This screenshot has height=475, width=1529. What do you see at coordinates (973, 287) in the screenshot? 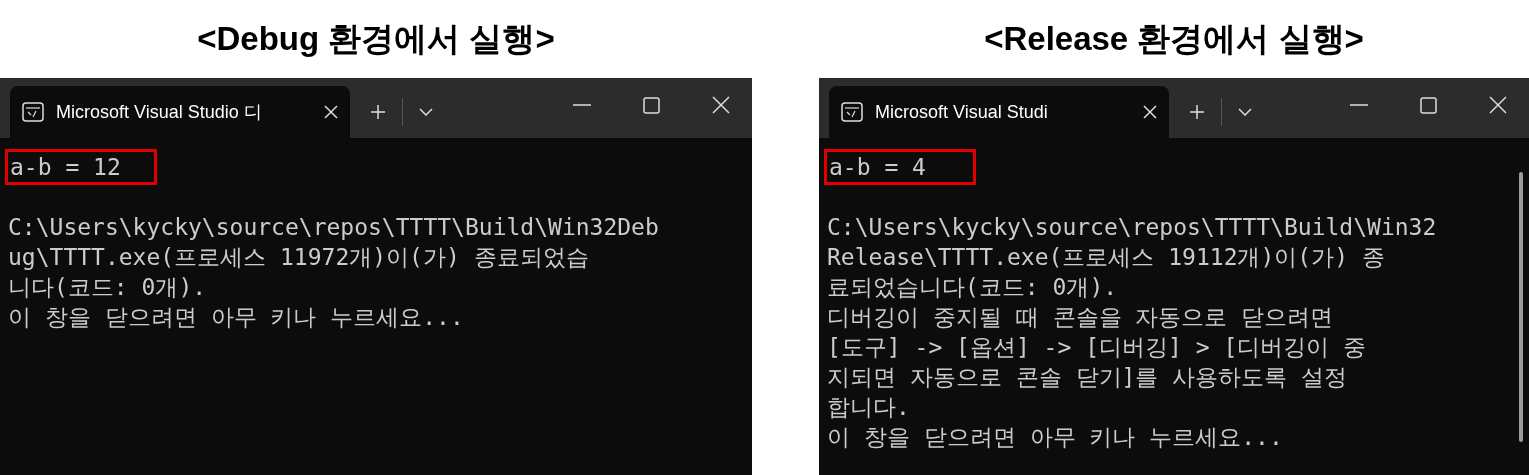
I see `console-line: 료되었습니다(코드: 0개).` at bounding box center [973, 287].